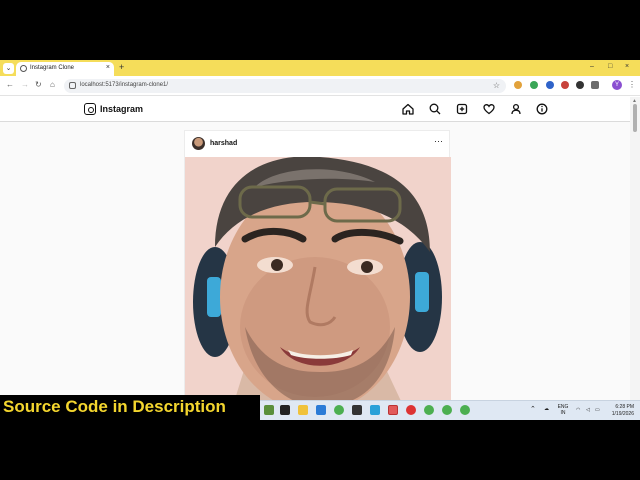 The image size is (640, 480). I want to click on browser-tab-strip: ⌄ Instagram Clone × + – □ ×, so click(320, 68).